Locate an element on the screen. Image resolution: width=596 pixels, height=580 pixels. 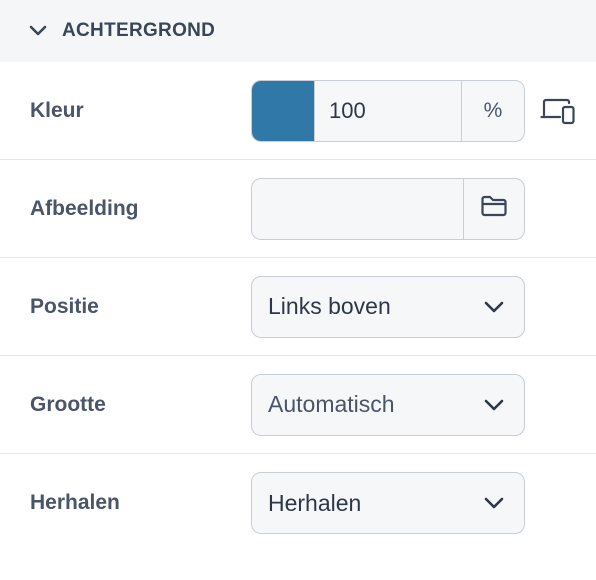
image-path-input is located at coordinates (358, 208).